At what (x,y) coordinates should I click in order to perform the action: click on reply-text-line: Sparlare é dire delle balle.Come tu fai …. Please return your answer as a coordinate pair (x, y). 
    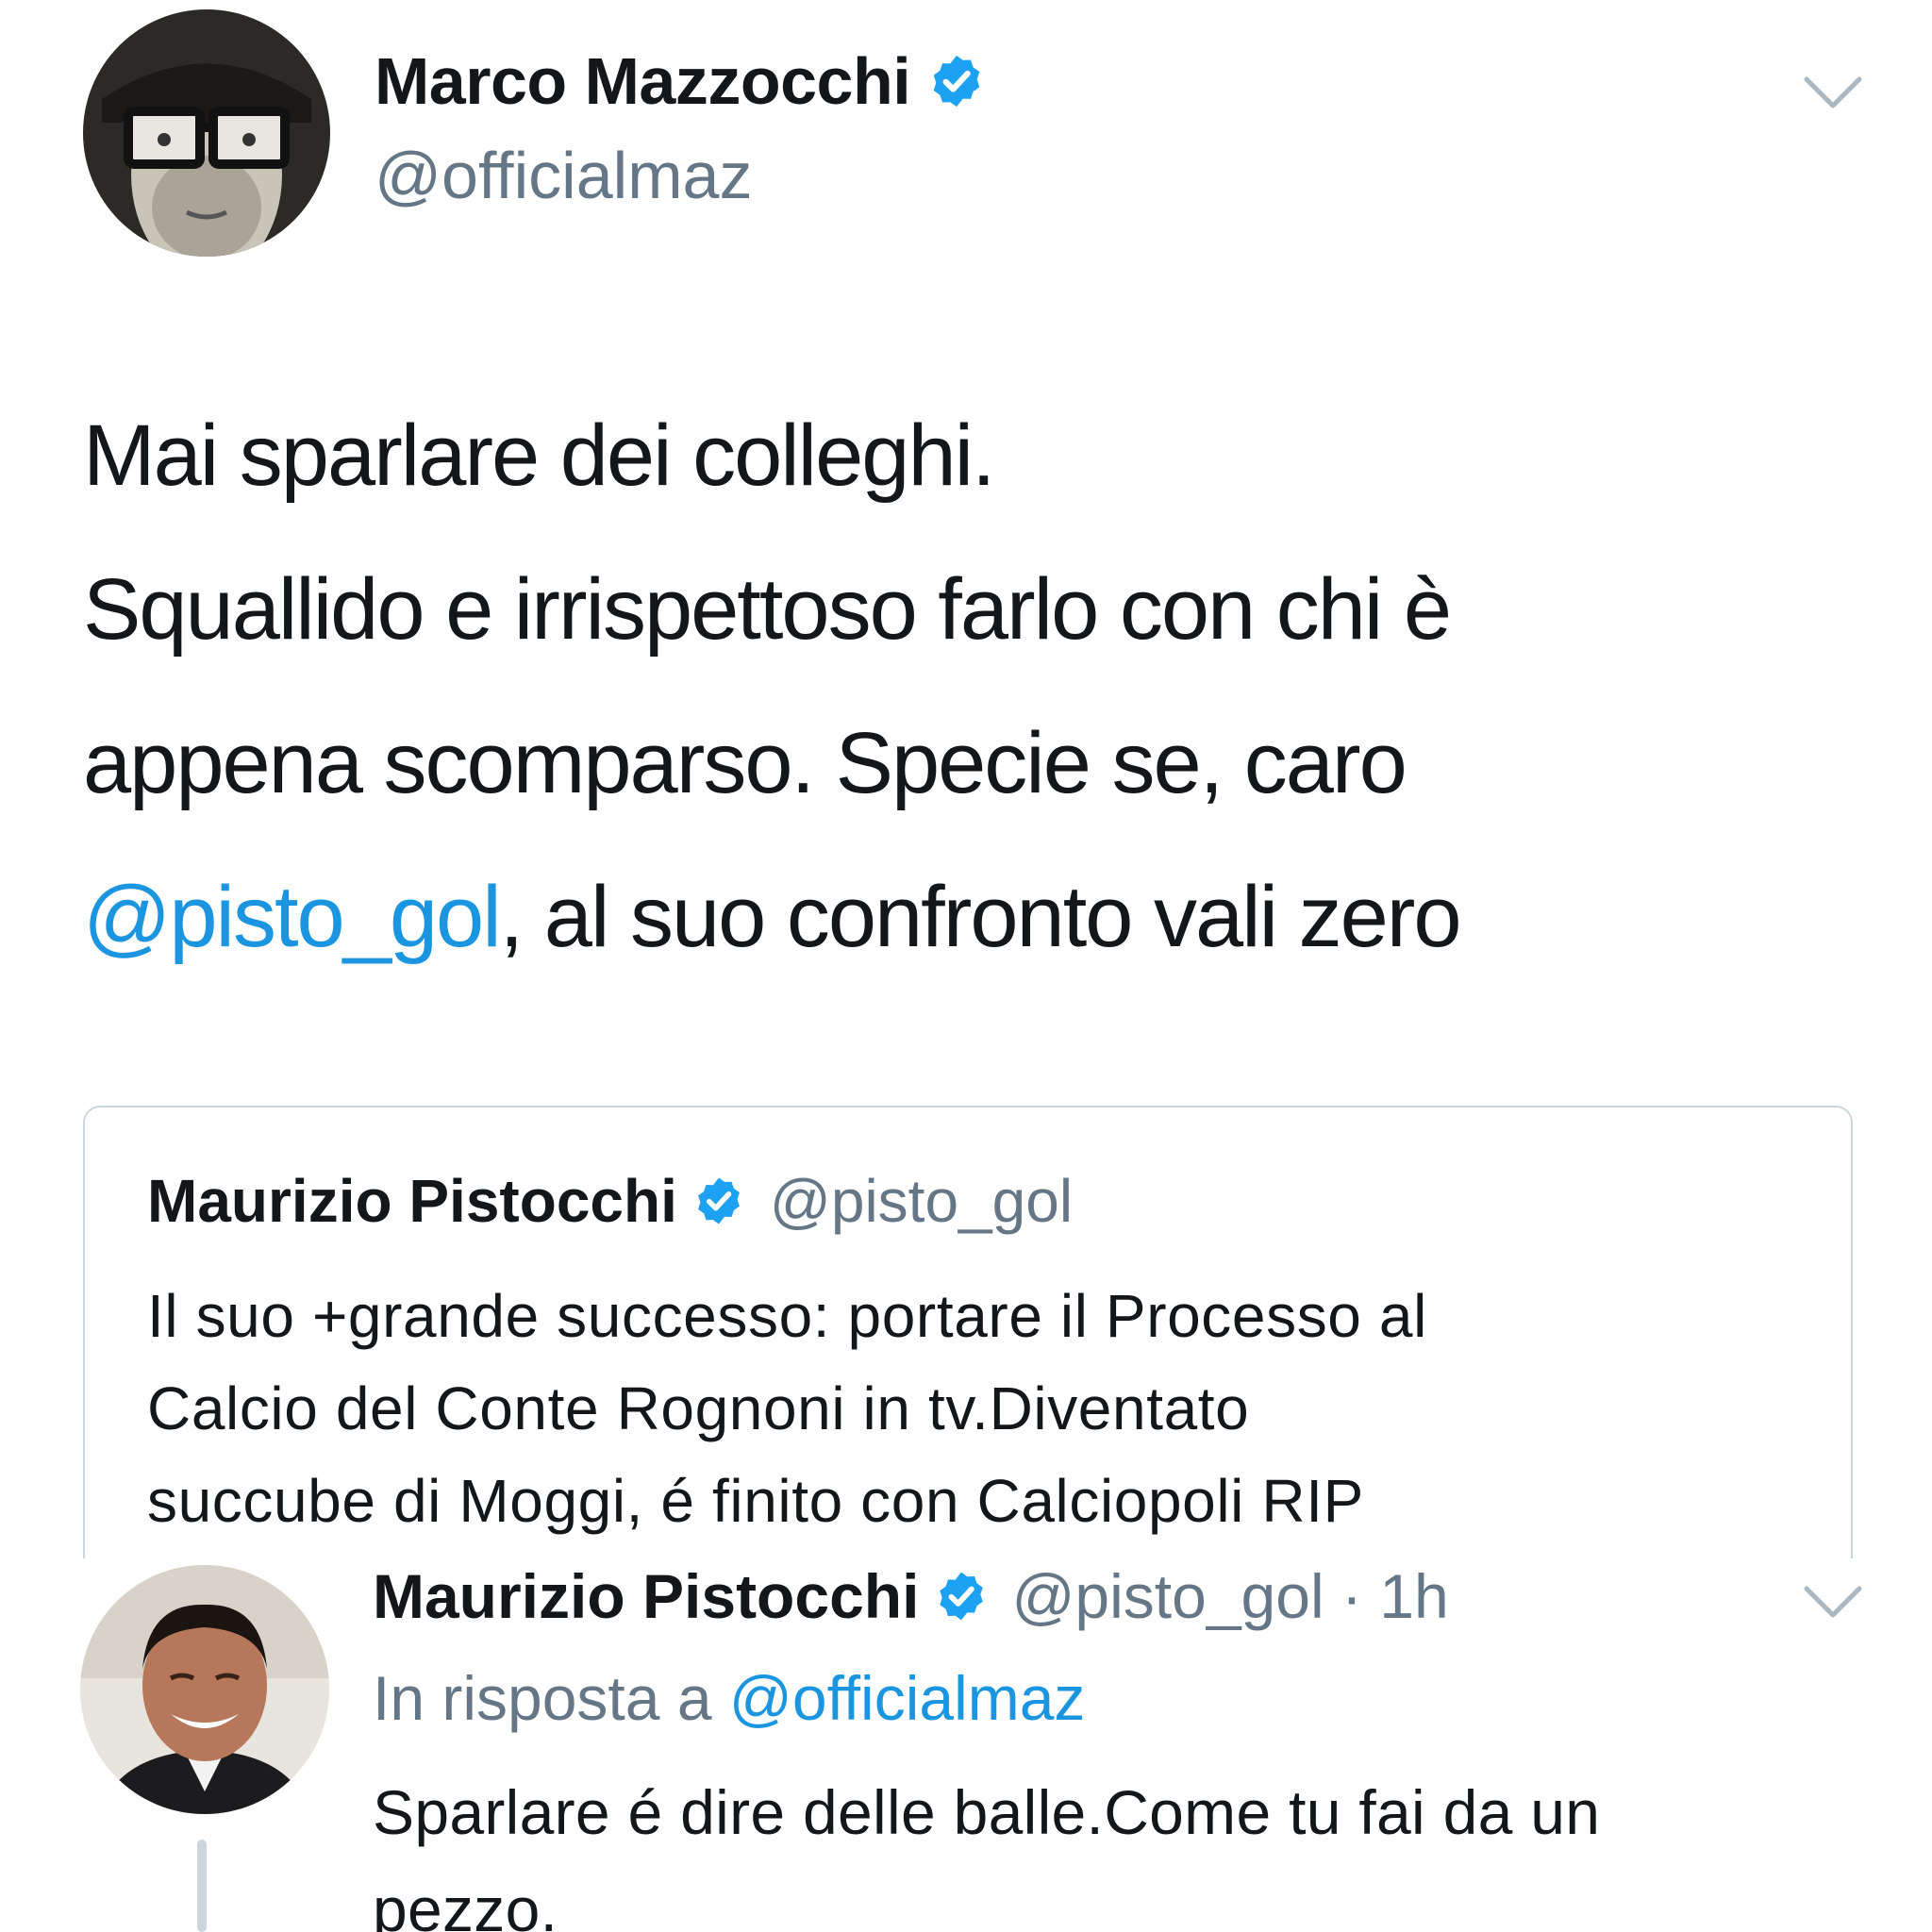
    Looking at the image, I should click on (987, 1812).